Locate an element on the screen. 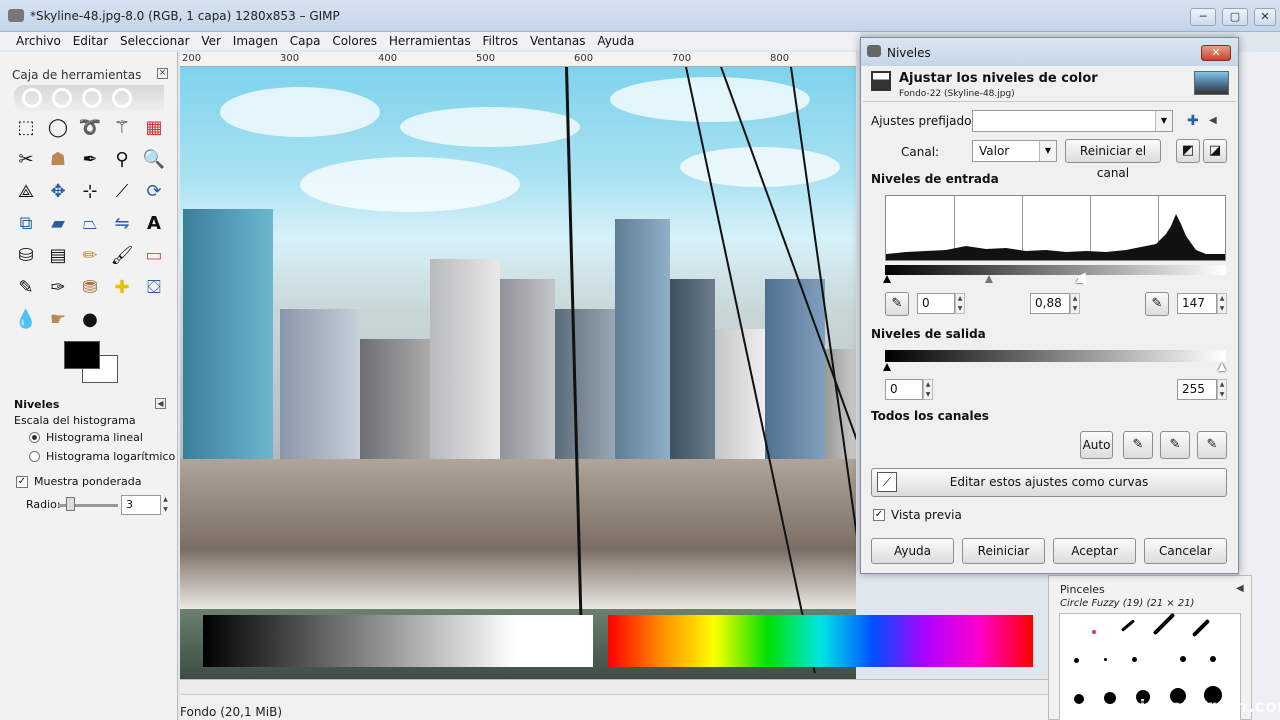  rect-select-icon: ⬚ is located at coordinates (26, 128).